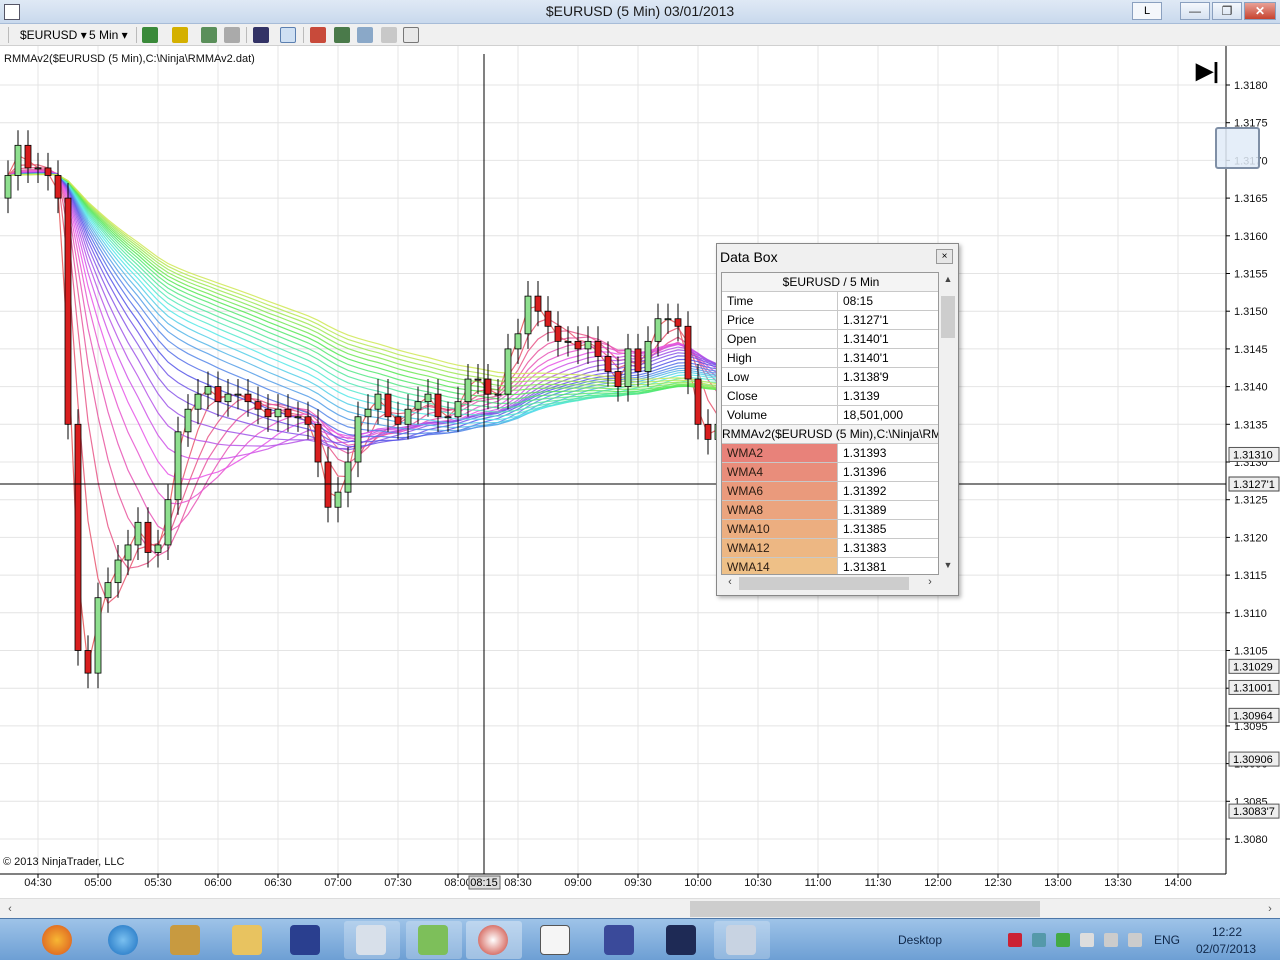 The height and width of the screenshot is (960, 1280). What do you see at coordinates (518, 883) in the screenshot?
I see `x-tick-label: 08:30` at bounding box center [518, 883].